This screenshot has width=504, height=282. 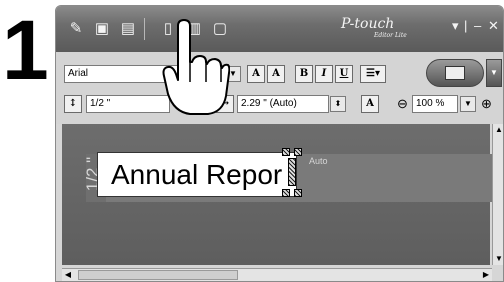 What do you see at coordinates (102, 29) in the screenshot?
I see `open-folder-icon: ▣` at bounding box center [102, 29].